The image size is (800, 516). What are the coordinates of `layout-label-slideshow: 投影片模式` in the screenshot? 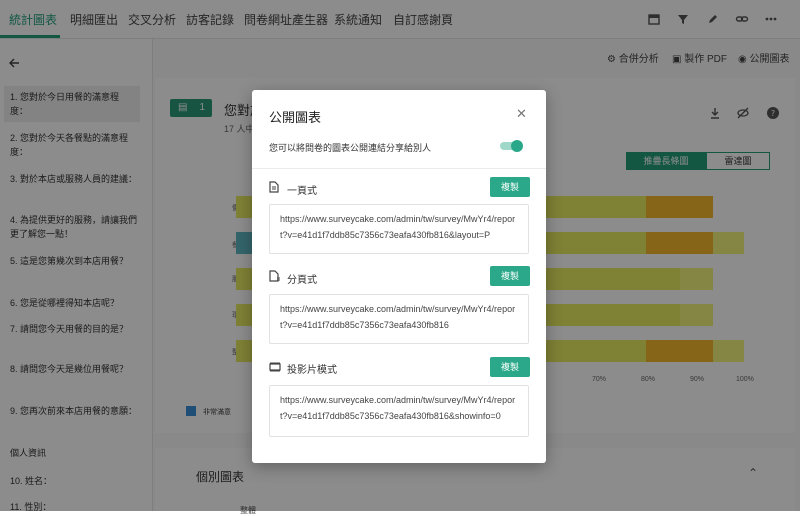 It's located at (312, 370).